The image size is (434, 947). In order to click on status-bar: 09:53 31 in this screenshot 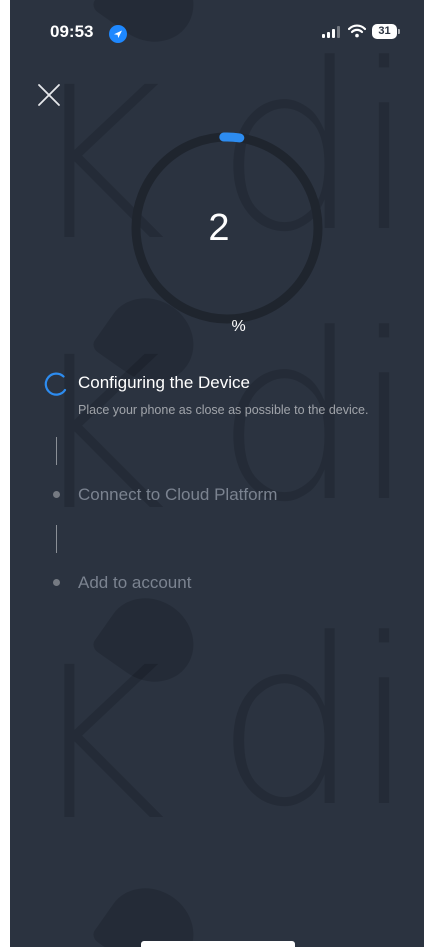, I will do `click(217, 24)`.